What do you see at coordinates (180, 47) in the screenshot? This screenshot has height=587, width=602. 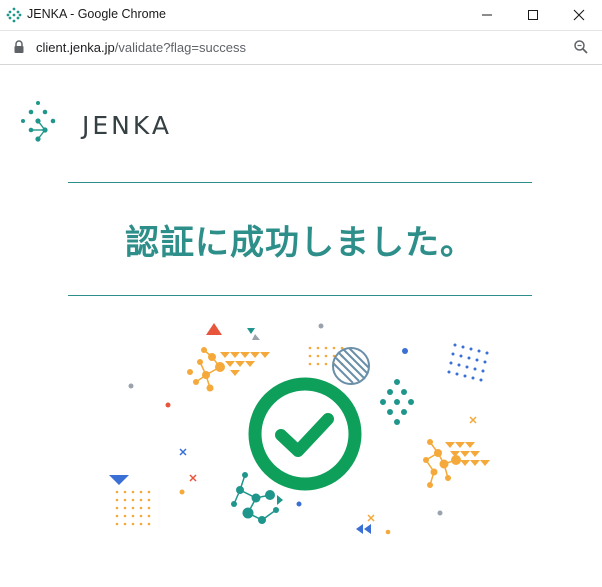 I see `url-path: /validate?flag=success` at bounding box center [180, 47].